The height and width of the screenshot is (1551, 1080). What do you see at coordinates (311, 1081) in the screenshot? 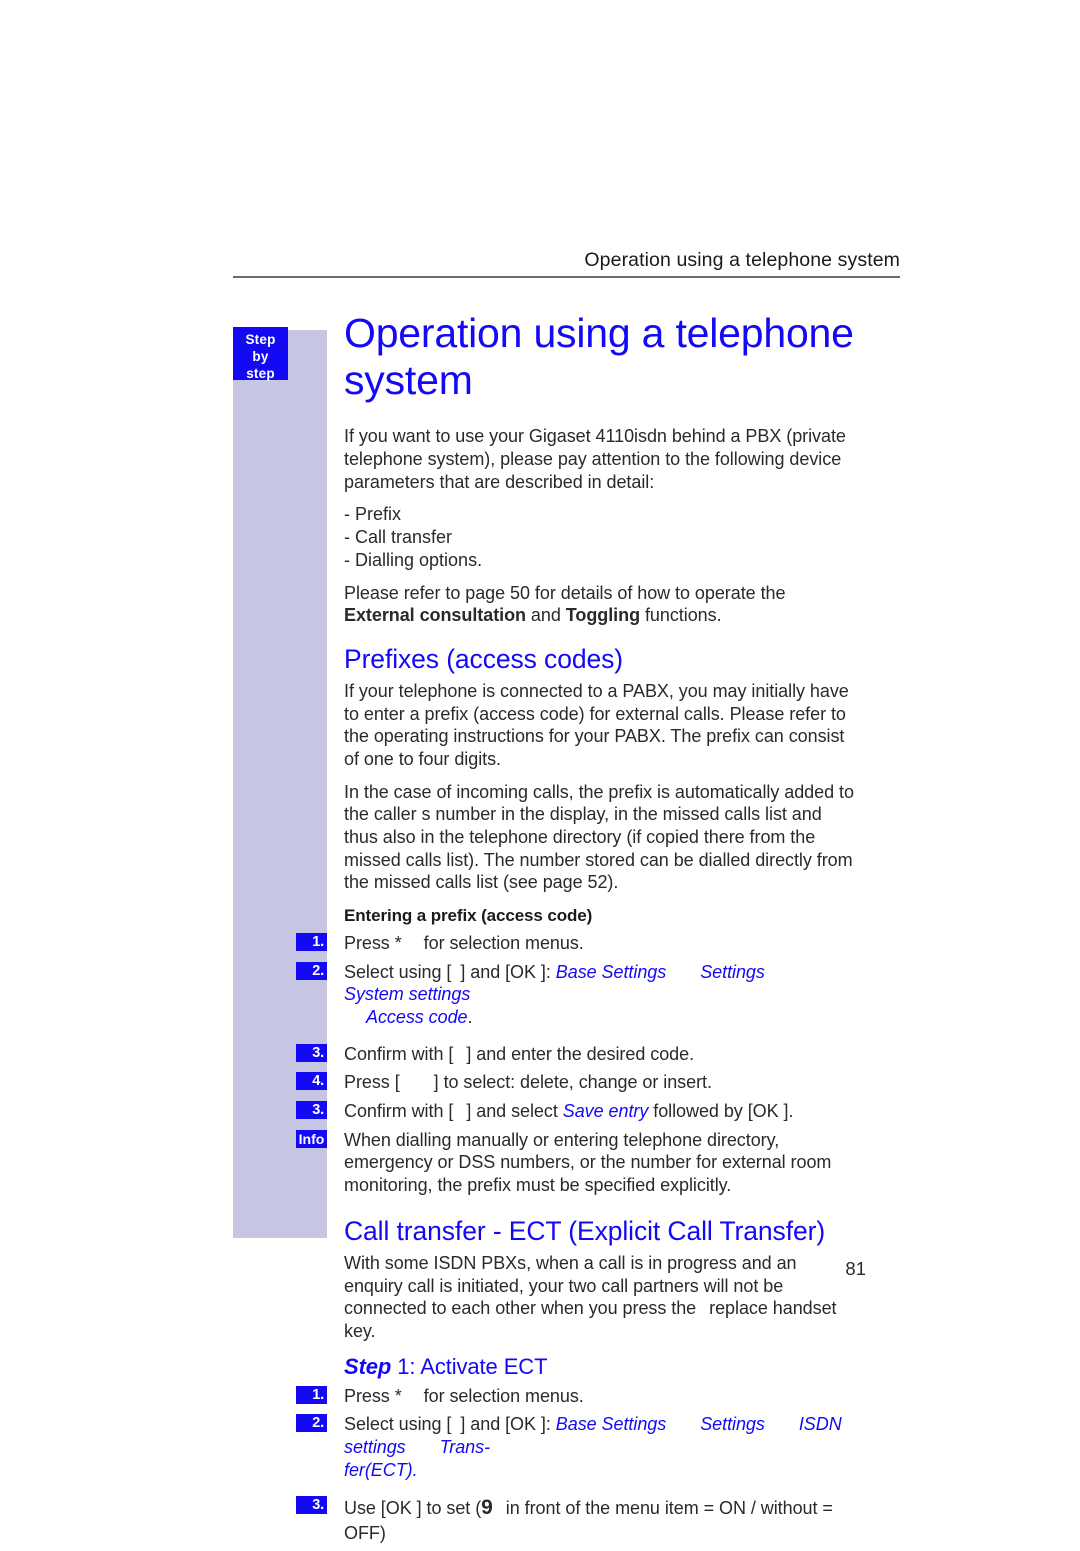
I see `step-badge: 4.` at bounding box center [311, 1081].